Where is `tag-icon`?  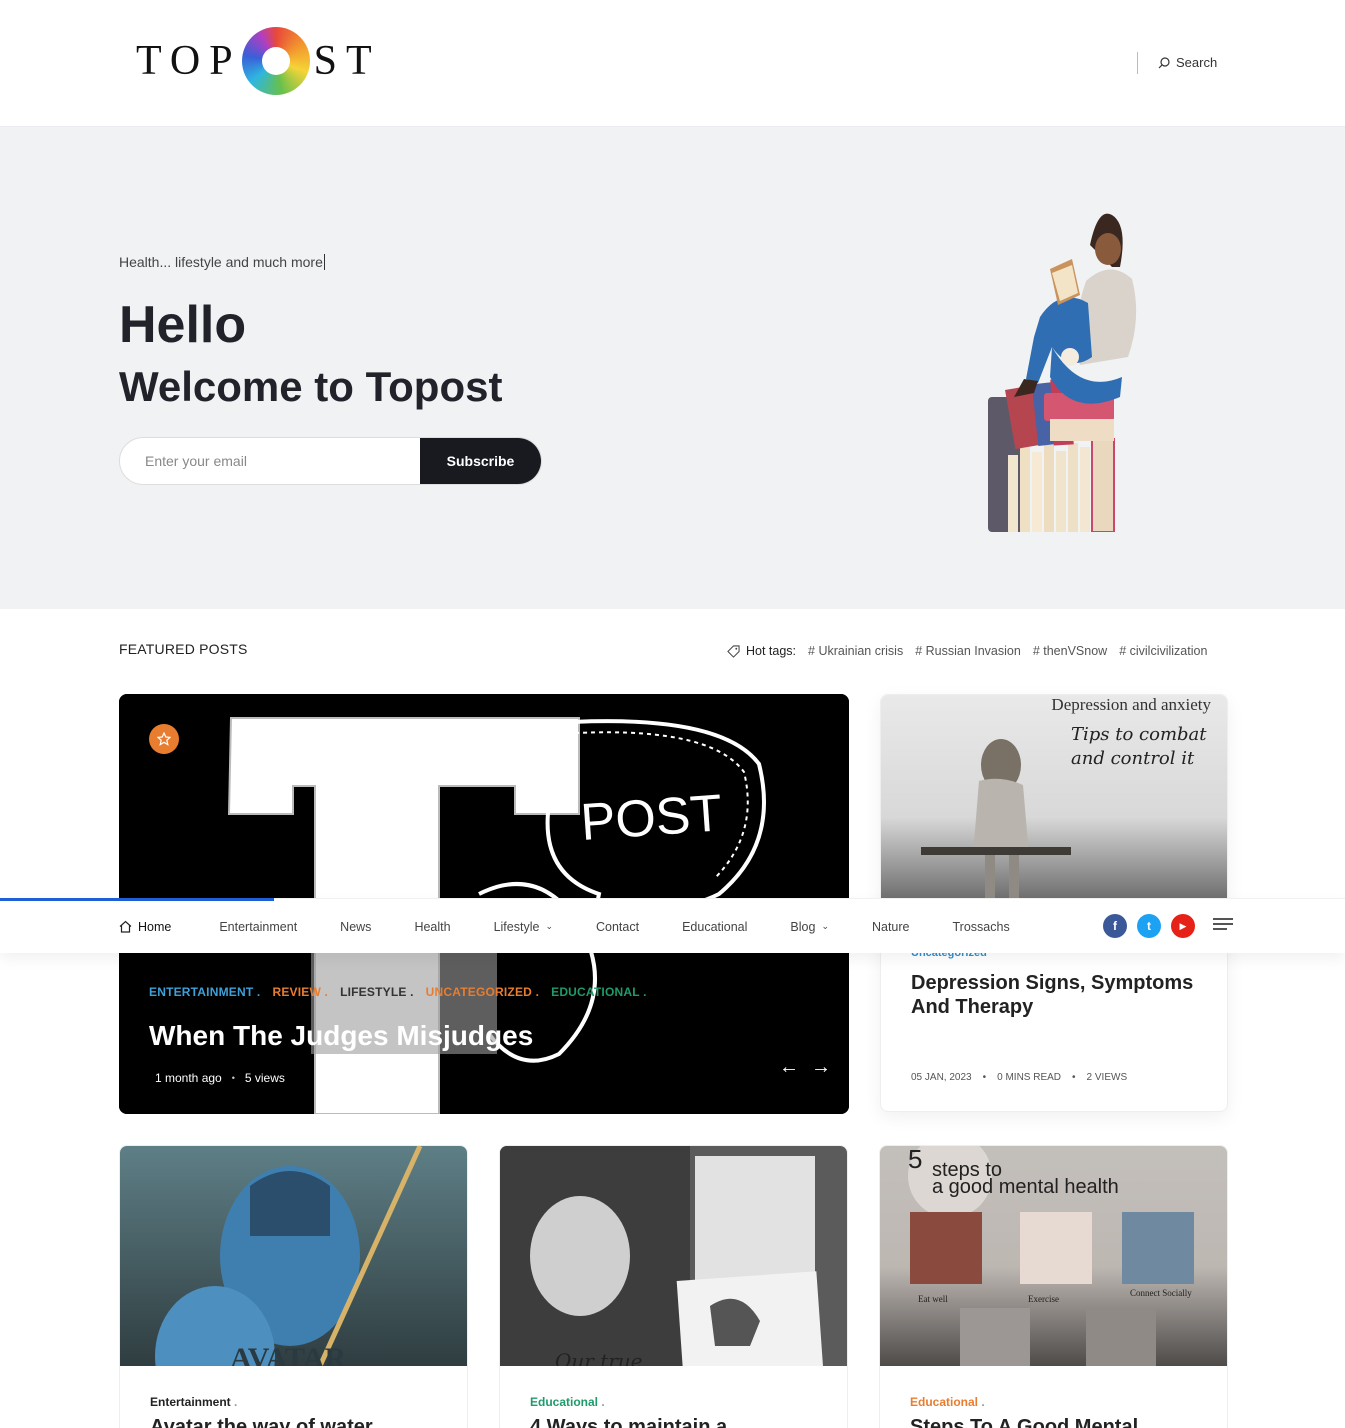
tag-icon is located at coordinates (733, 651).